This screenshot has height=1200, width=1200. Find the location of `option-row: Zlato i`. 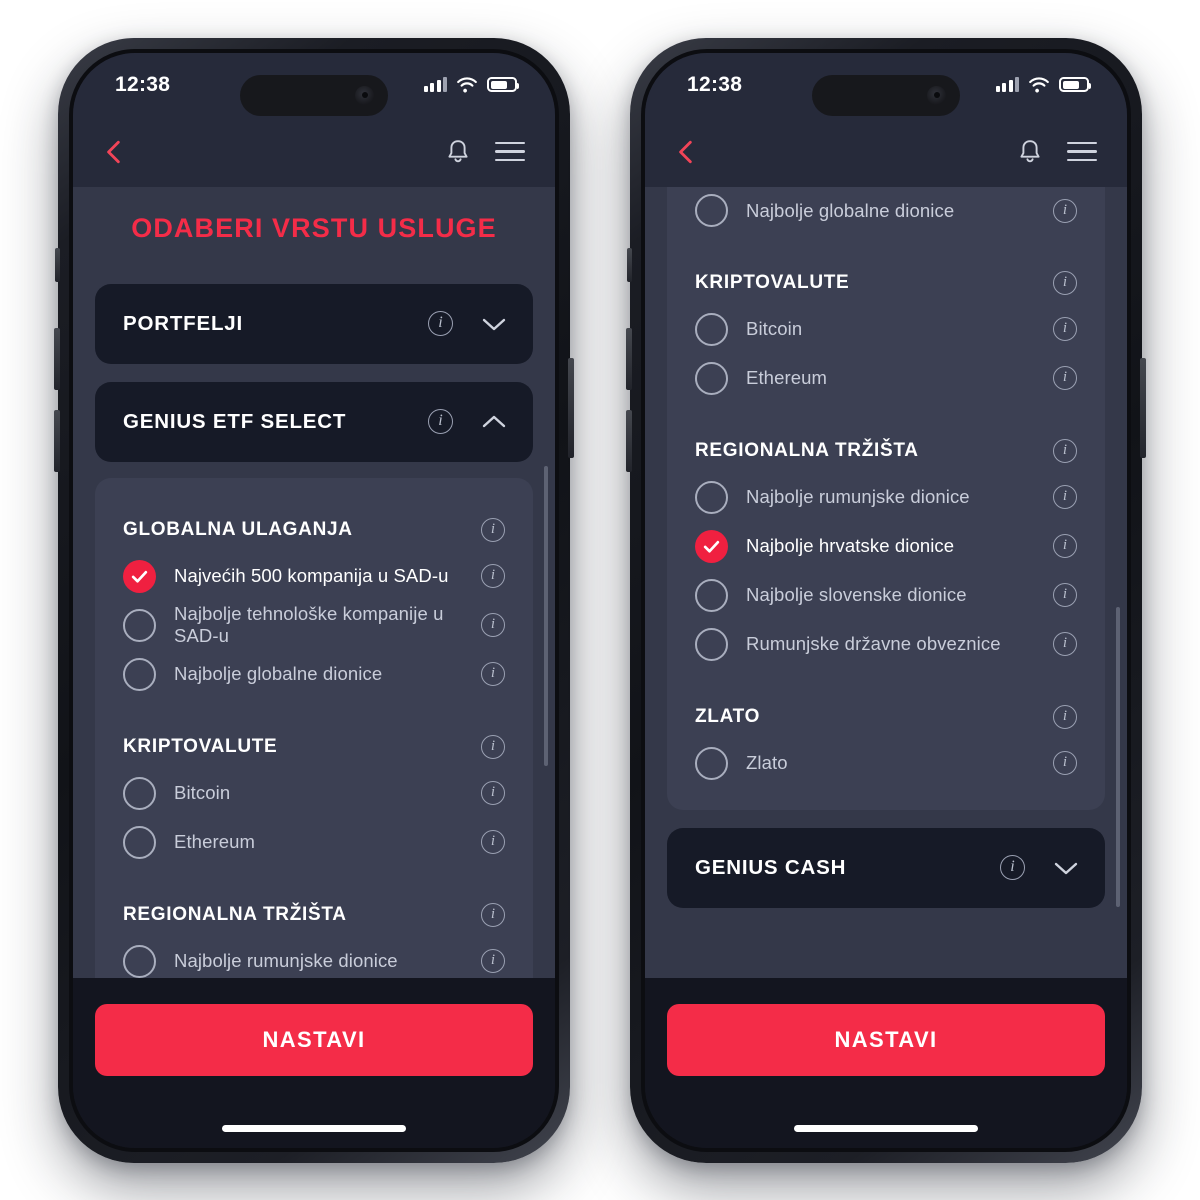

option-row: Zlato i is located at coordinates (886, 763).